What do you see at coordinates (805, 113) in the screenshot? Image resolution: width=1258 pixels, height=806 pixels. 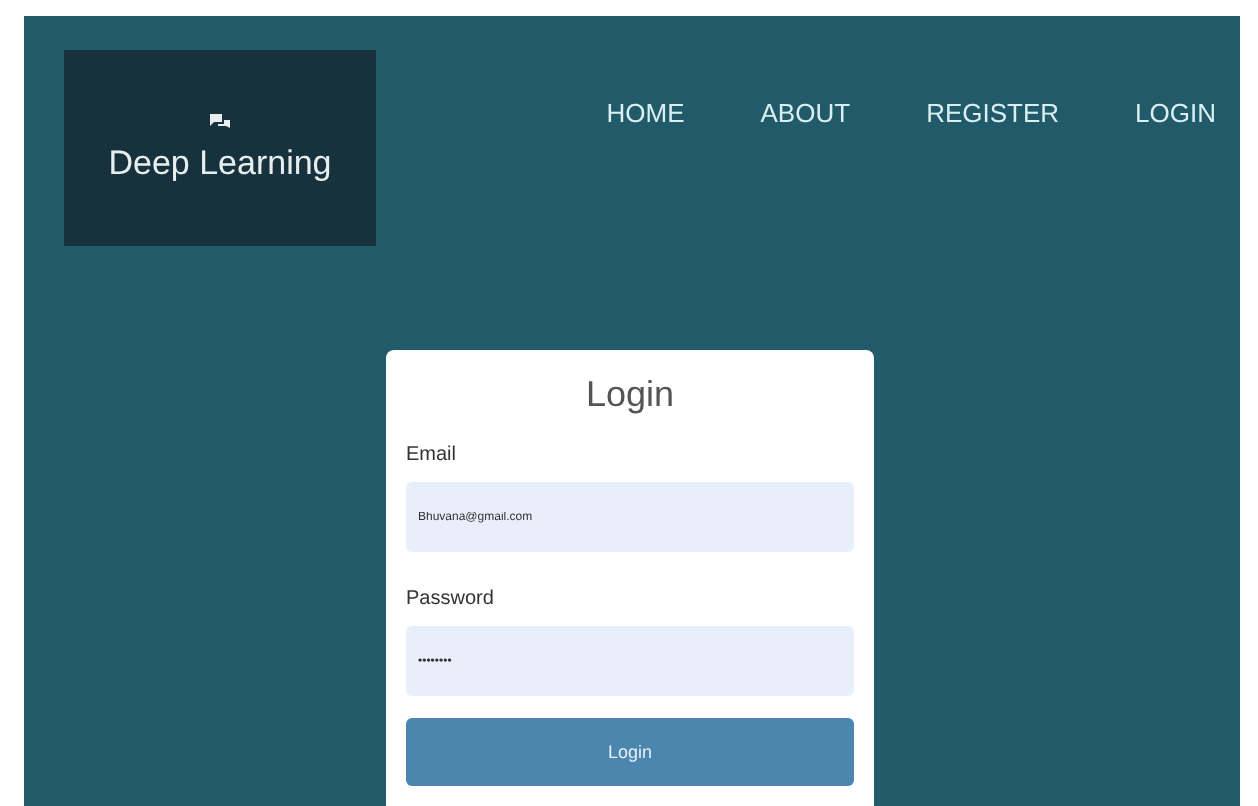 I see `nav-link: ABOUT` at bounding box center [805, 113].